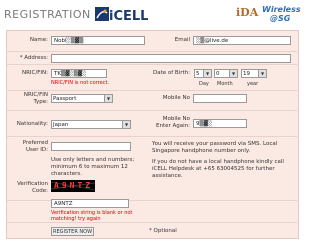 The image size is (320, 245). Describe the element at coordinates (72, 231) in the screenshot. I see `register-now-button: REGISTER NOW` at that location.